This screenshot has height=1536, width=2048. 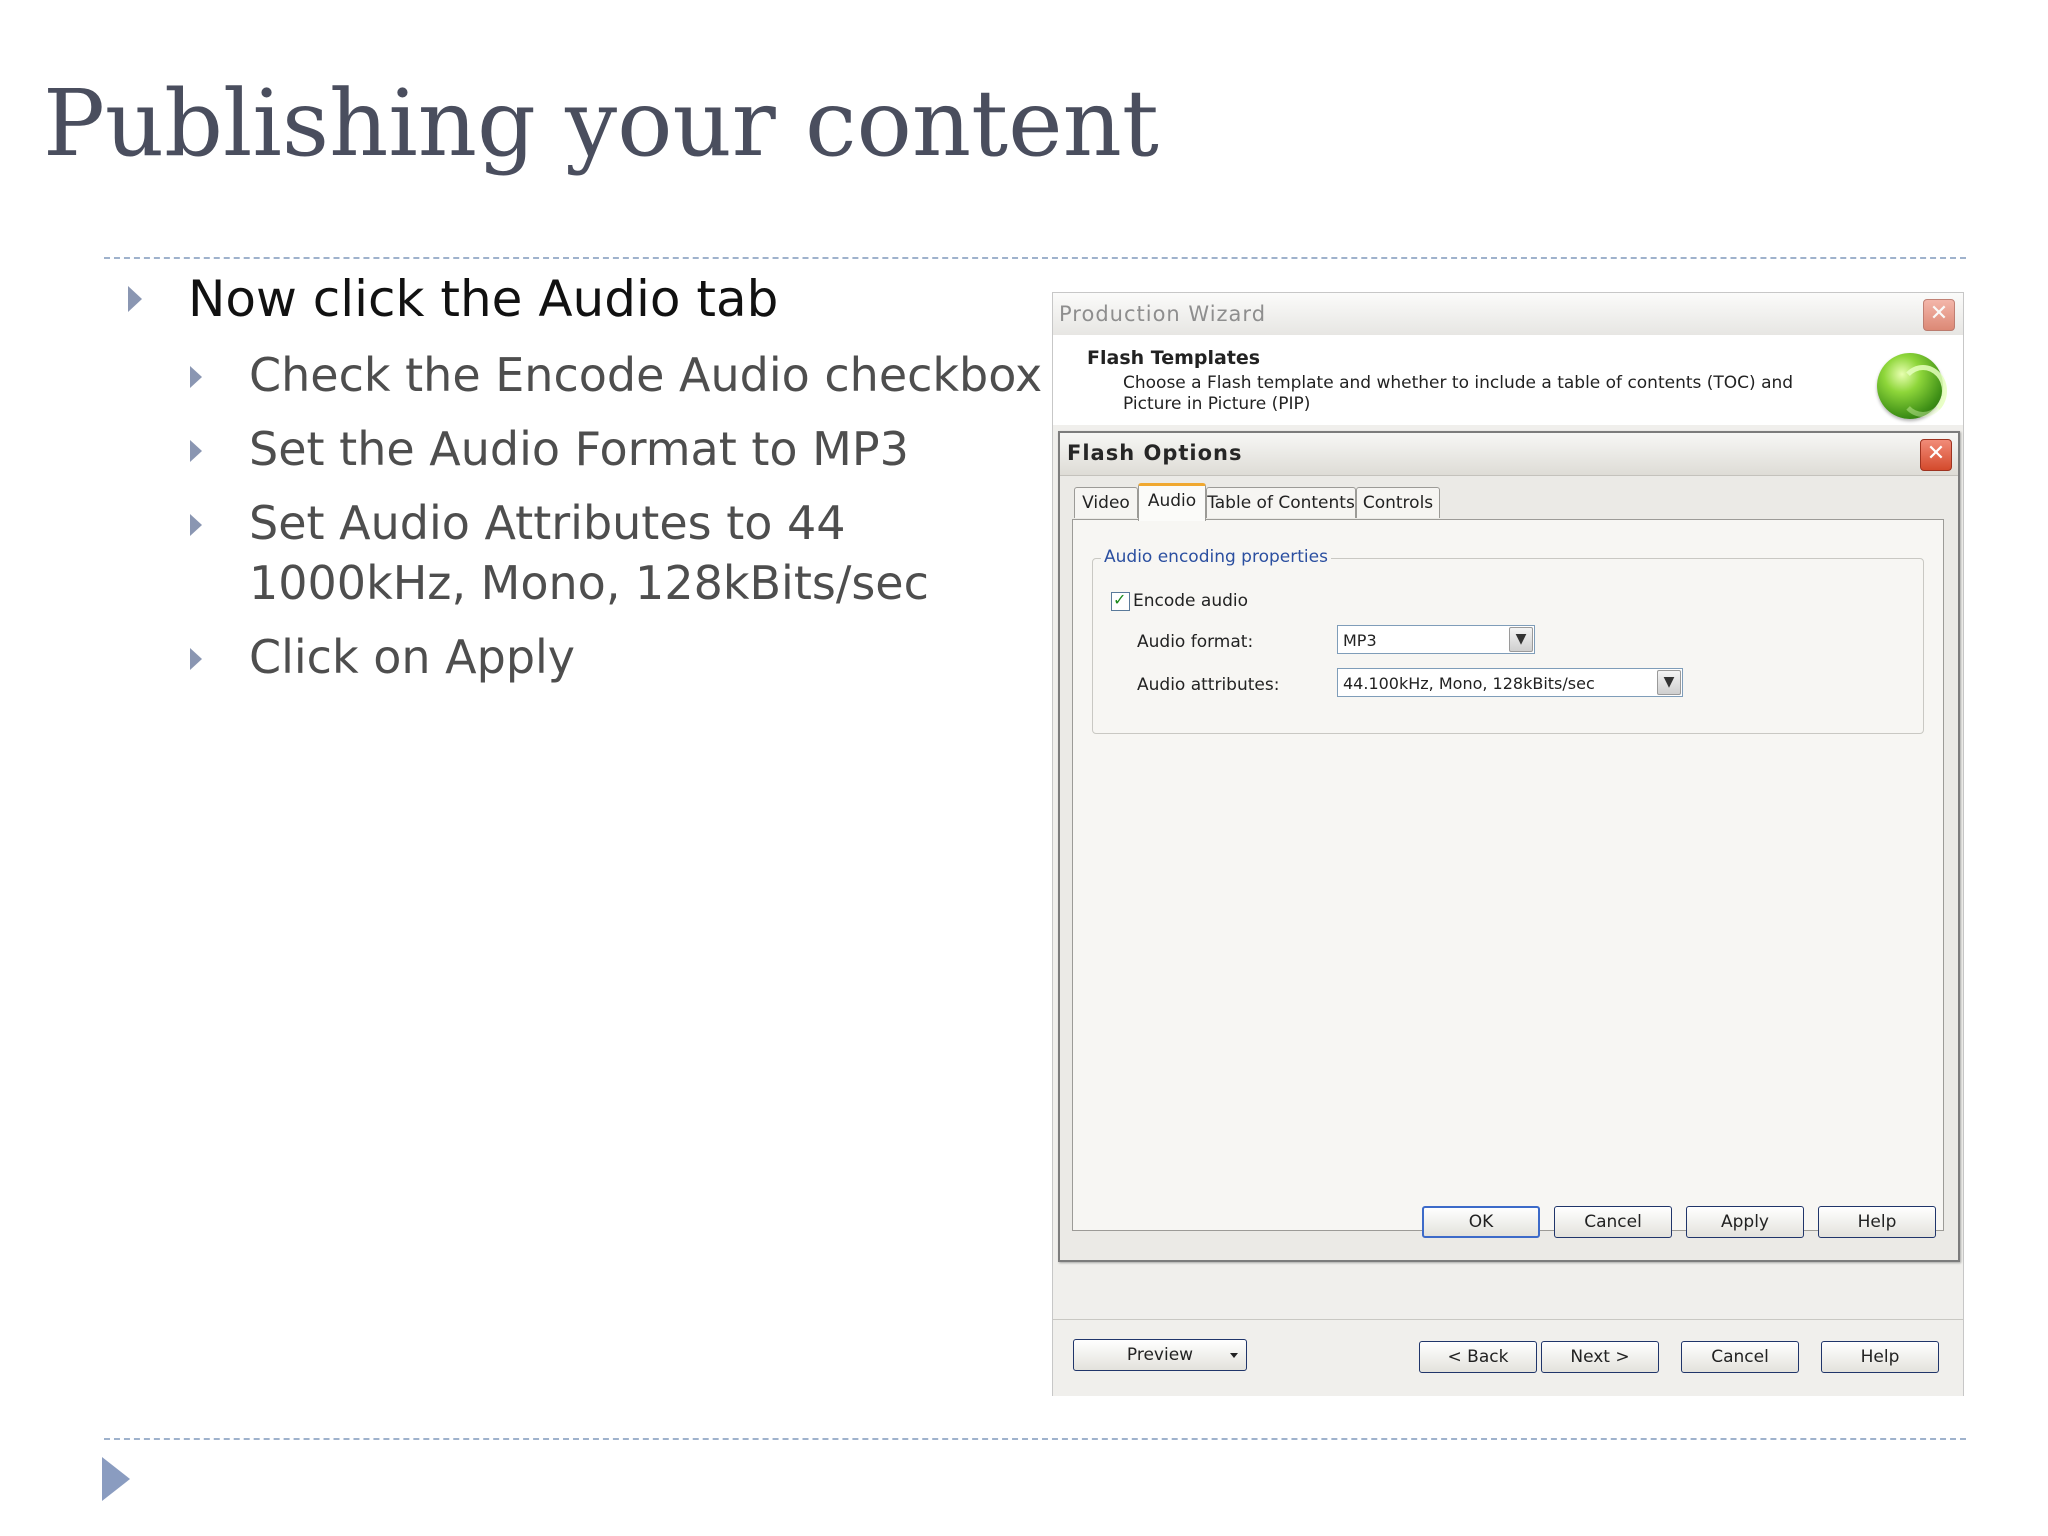 I want to click on back-button: < Back, so click(x=1478, y=1357).